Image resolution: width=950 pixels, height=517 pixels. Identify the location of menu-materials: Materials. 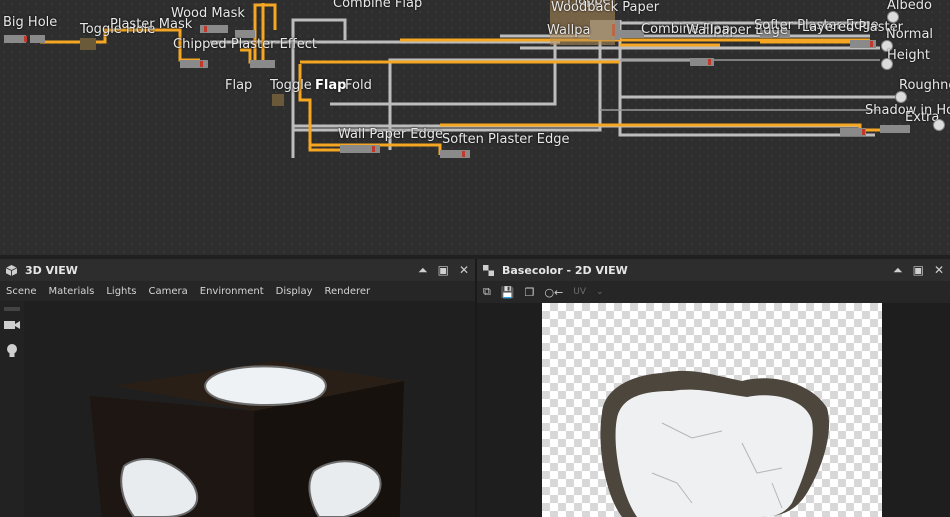
(72, 291).